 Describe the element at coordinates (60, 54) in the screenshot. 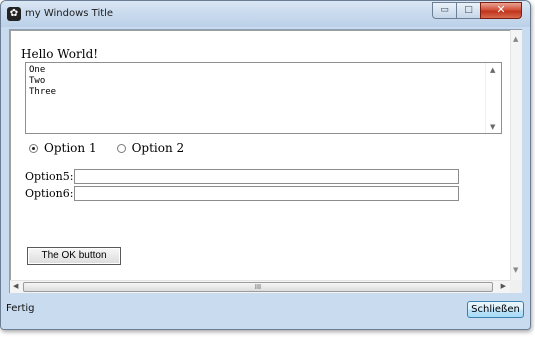

I see `greeting-text: Hello World!` at that location.